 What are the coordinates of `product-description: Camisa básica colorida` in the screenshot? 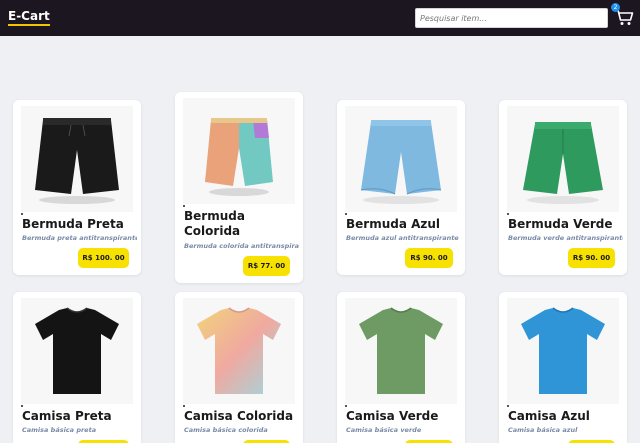 It's located at (226, 430).